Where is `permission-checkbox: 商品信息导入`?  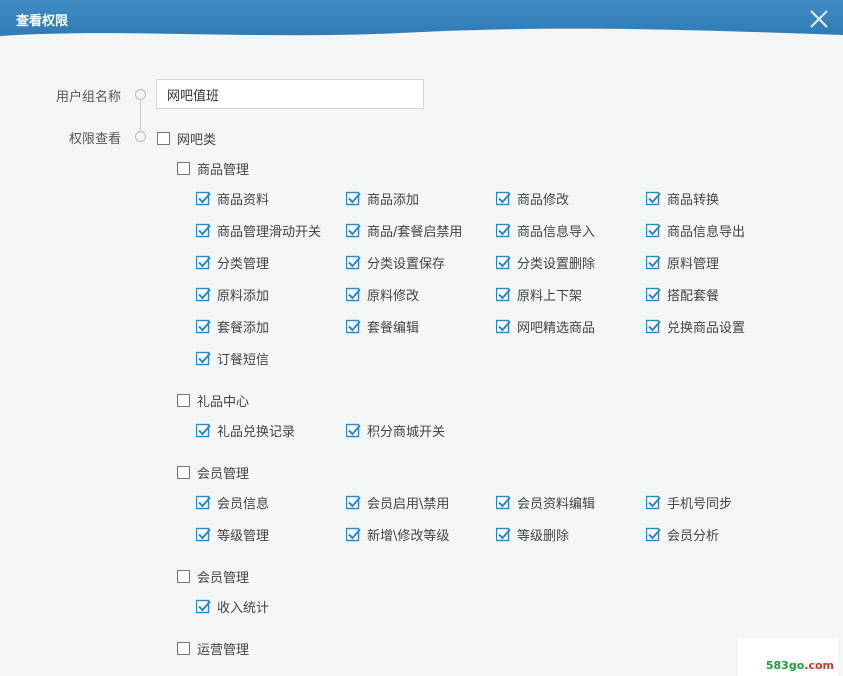
permission-checkbox: 商品信息导入 is located at coordinates (545, 230).